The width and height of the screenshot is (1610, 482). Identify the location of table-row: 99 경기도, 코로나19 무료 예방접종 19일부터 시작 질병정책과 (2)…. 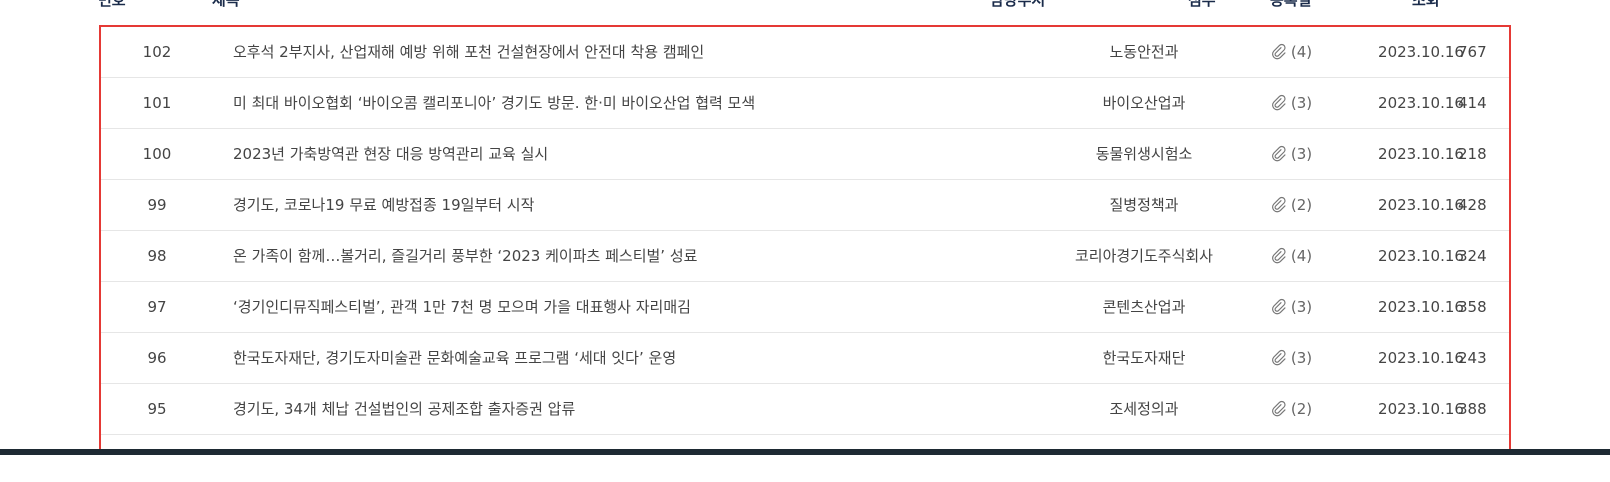
(805, 205).